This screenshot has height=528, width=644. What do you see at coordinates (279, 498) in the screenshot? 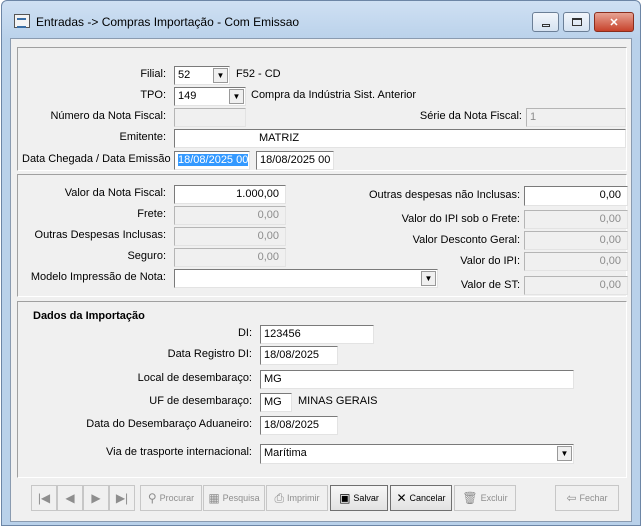
I see `printer-icon: ⎙` at bounding box center [279, 498].